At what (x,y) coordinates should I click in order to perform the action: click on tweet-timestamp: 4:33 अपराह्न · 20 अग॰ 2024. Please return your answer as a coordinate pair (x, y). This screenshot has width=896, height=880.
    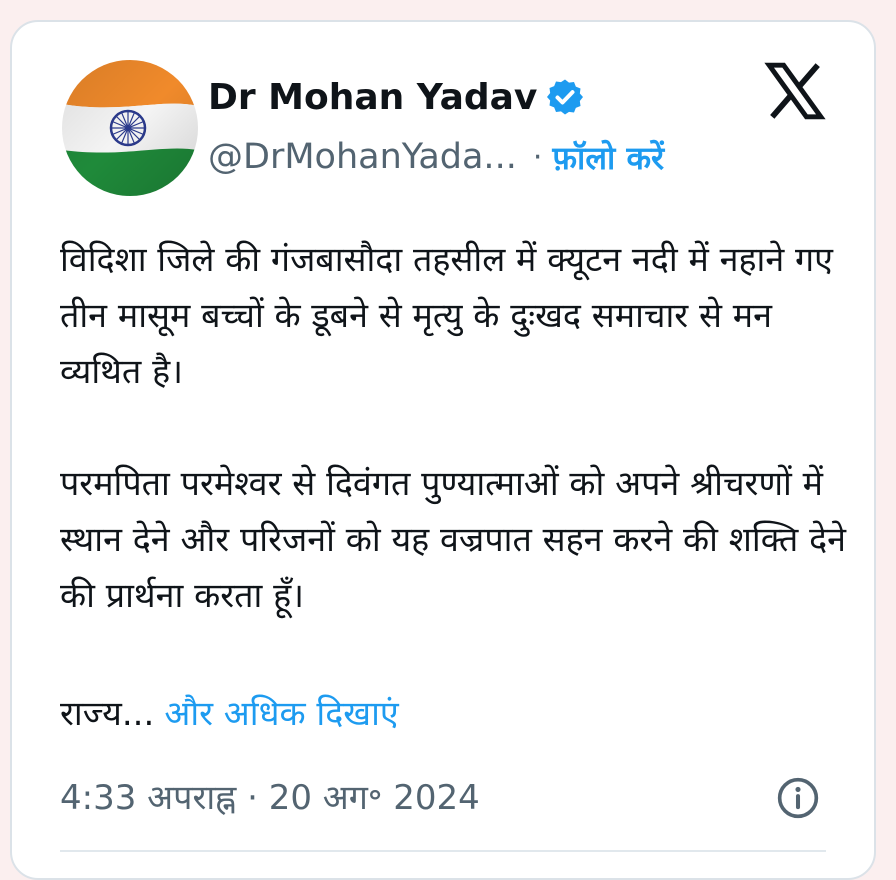
    Looking at the image, I should click on (270, 798).